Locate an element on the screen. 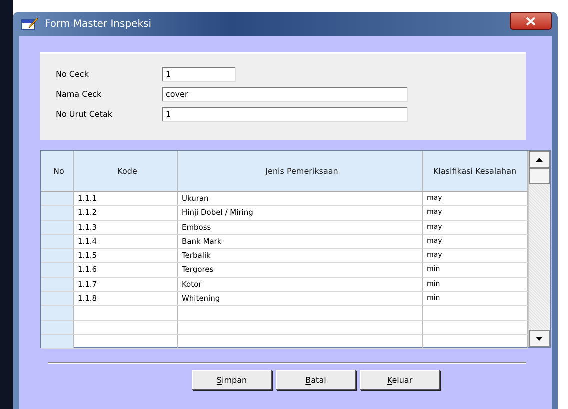 This screenshot has width=568, height=409. text-field: cover is located at coordinates (285, 94).